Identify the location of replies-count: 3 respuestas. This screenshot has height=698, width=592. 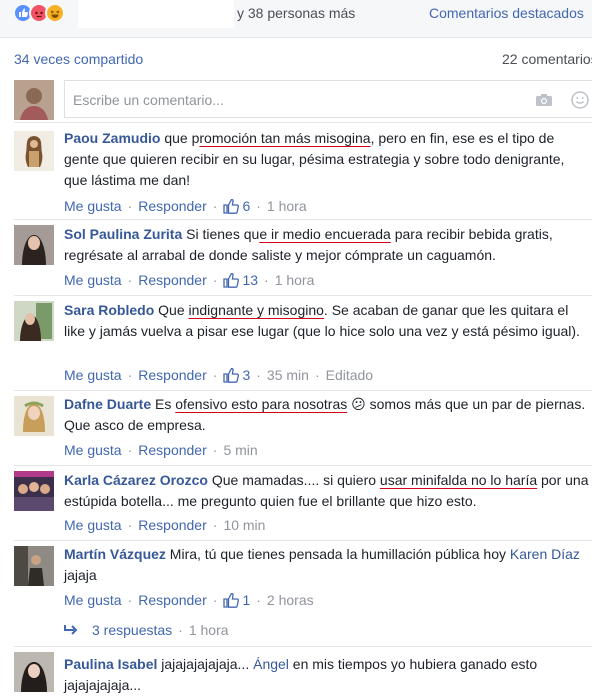
(132, 630).